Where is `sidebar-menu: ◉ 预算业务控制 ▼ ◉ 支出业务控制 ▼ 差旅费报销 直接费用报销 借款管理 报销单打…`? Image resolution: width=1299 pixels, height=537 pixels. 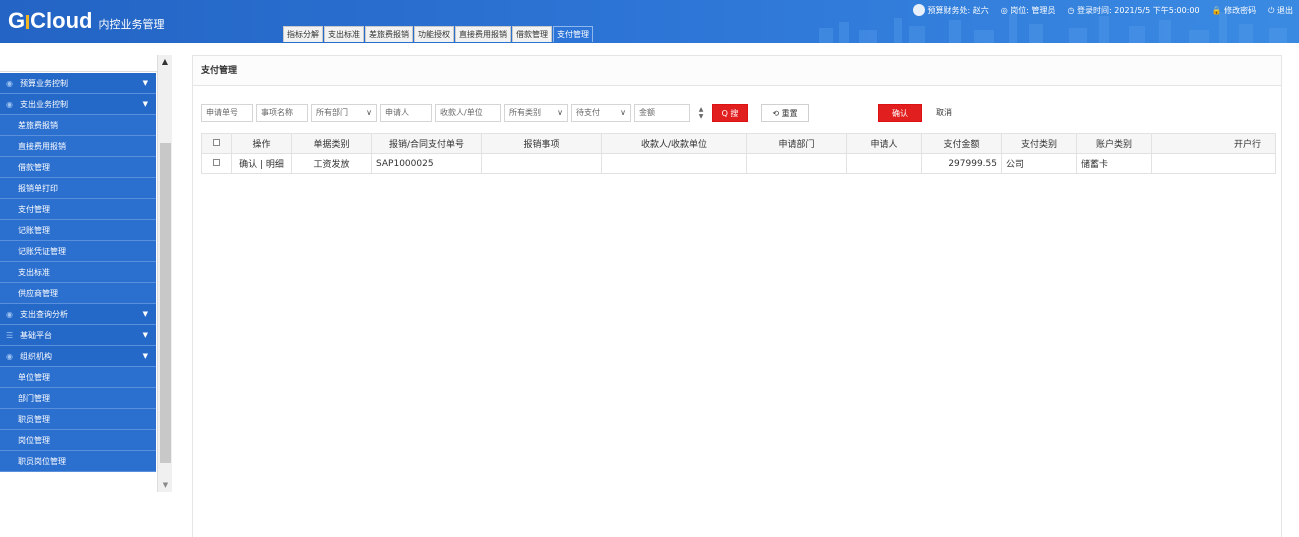 sidebar-menu: ◉ 预算业务控制 ▼ ◉ 支出业务控制 ▼ 差旅费报销 直接费用报销 借款管理 报销单打… is located at coordinates (78, 272).